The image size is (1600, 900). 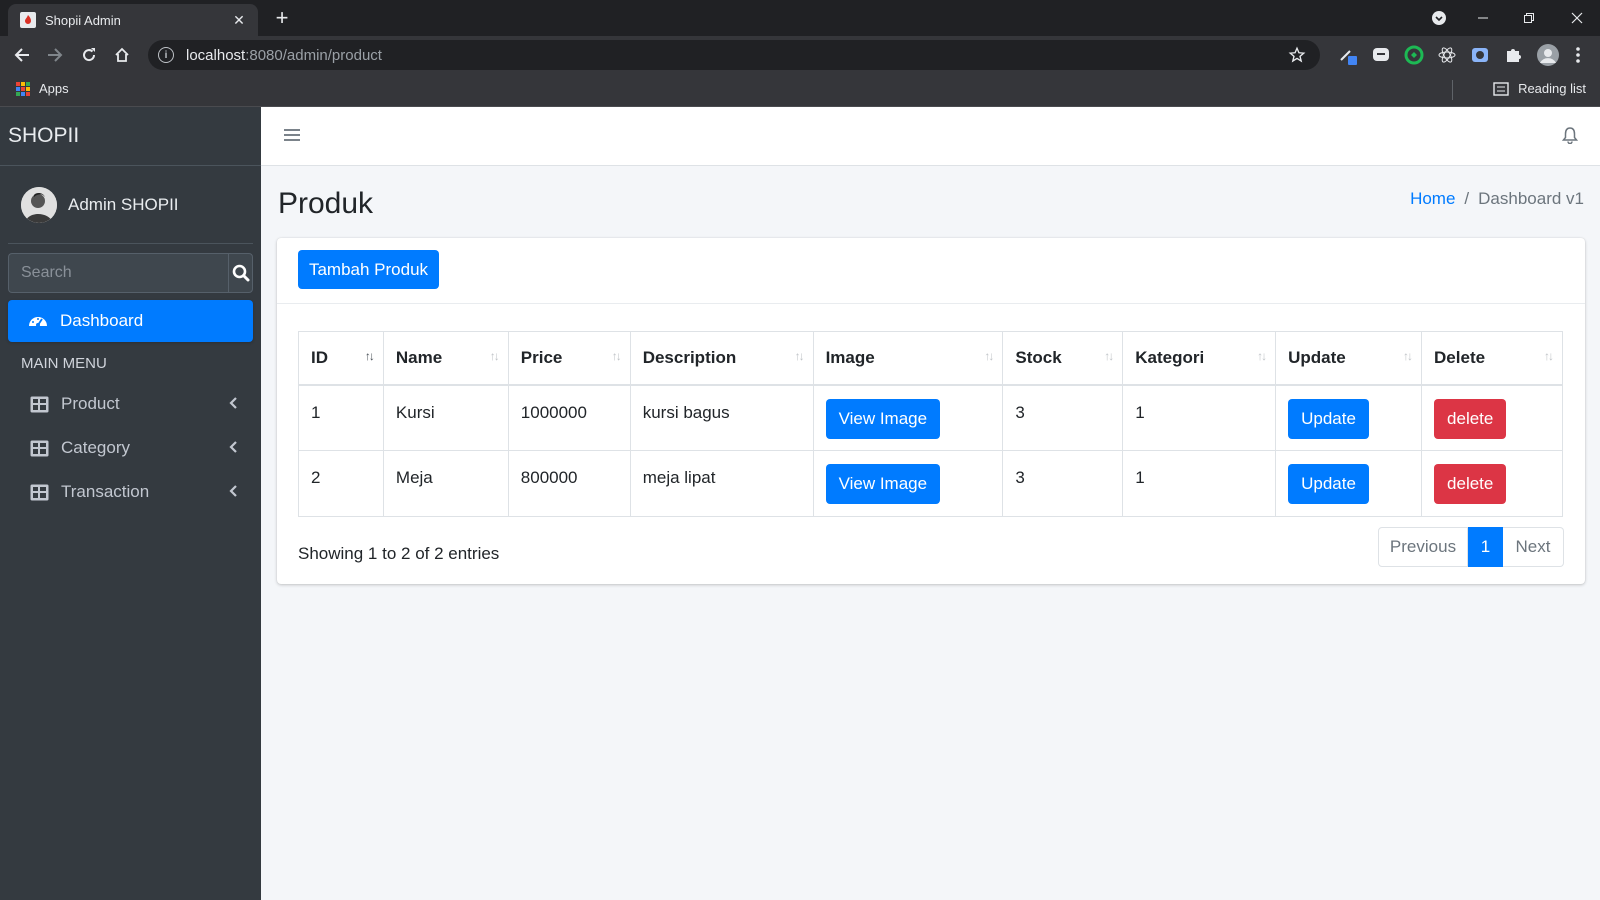 What do you see at coordinates (282, 19) in the screenshot?
I see `new-tab-icon: +` at bounding box center [282, 19].